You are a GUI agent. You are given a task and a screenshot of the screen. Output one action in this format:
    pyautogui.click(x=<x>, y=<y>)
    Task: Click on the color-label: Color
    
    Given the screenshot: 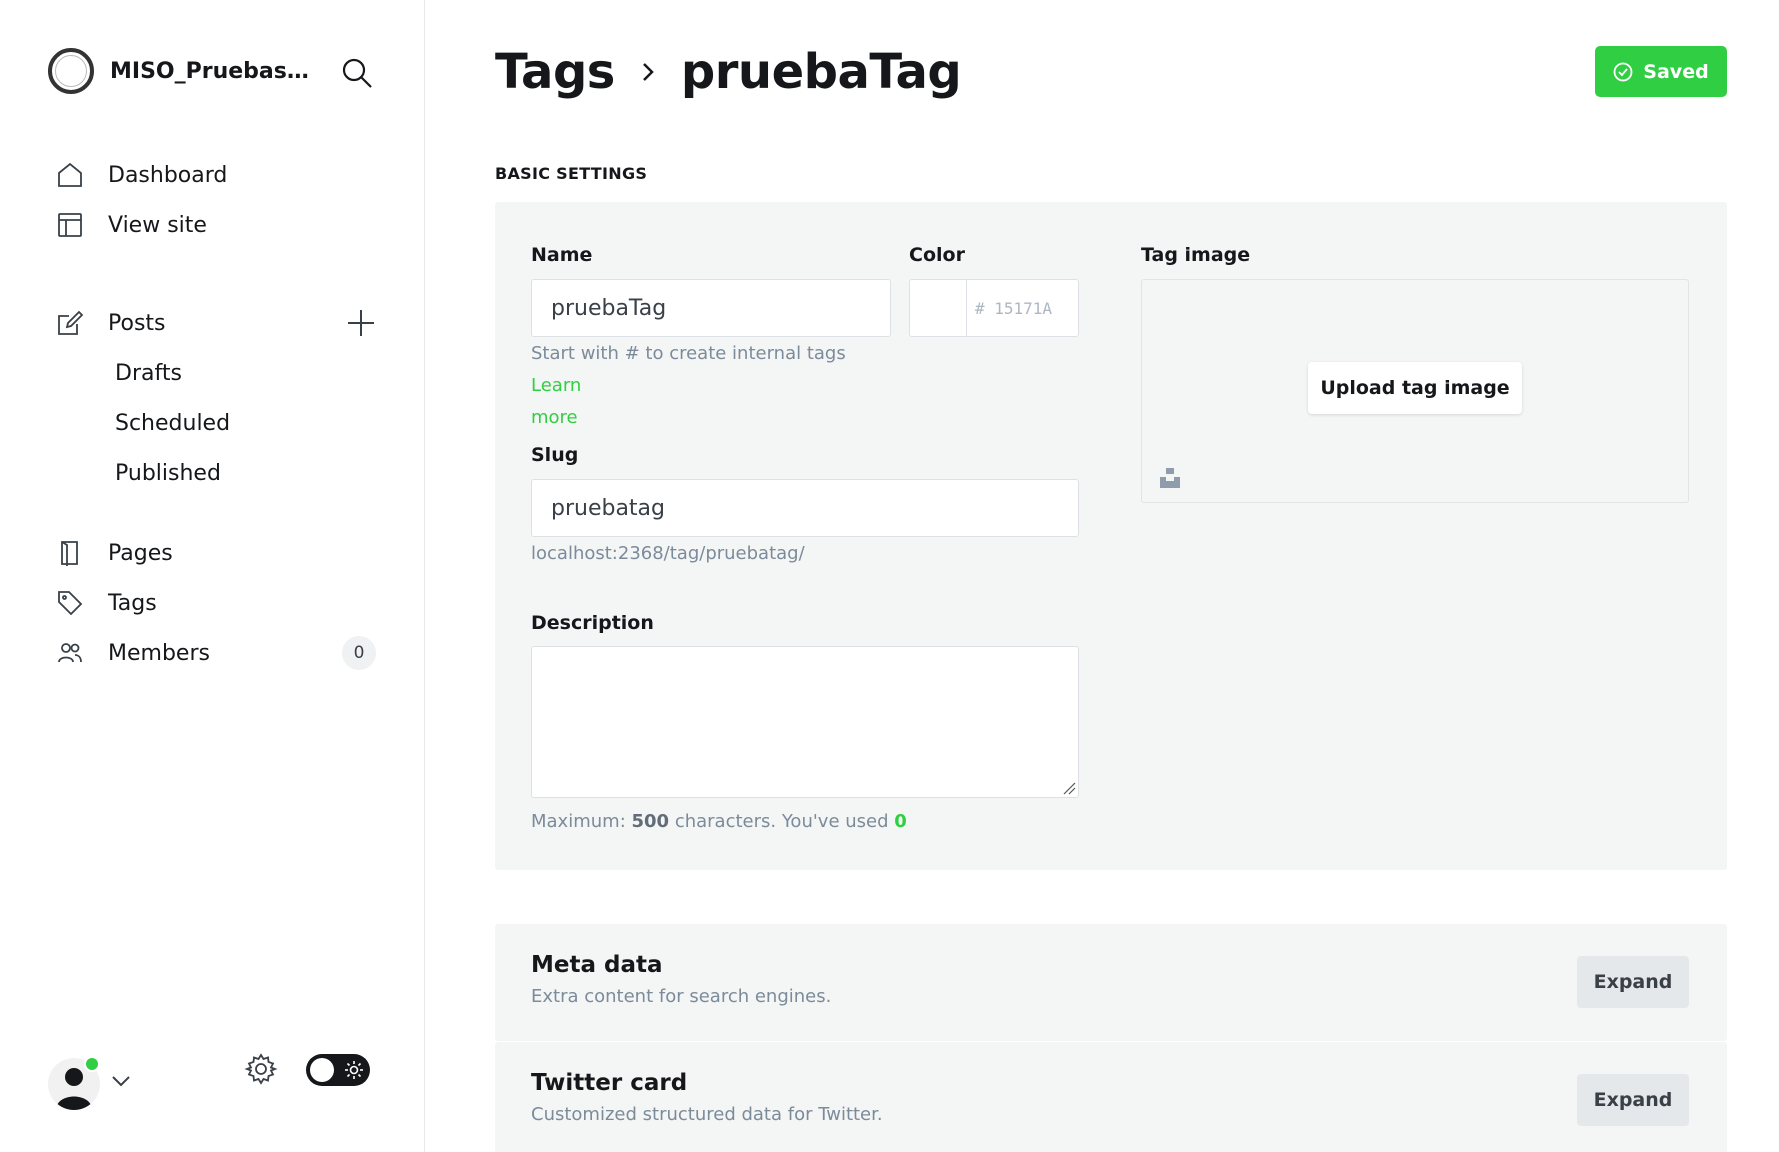 What is the action you would take?
    pyautogui.click(x=937, y=255)
    